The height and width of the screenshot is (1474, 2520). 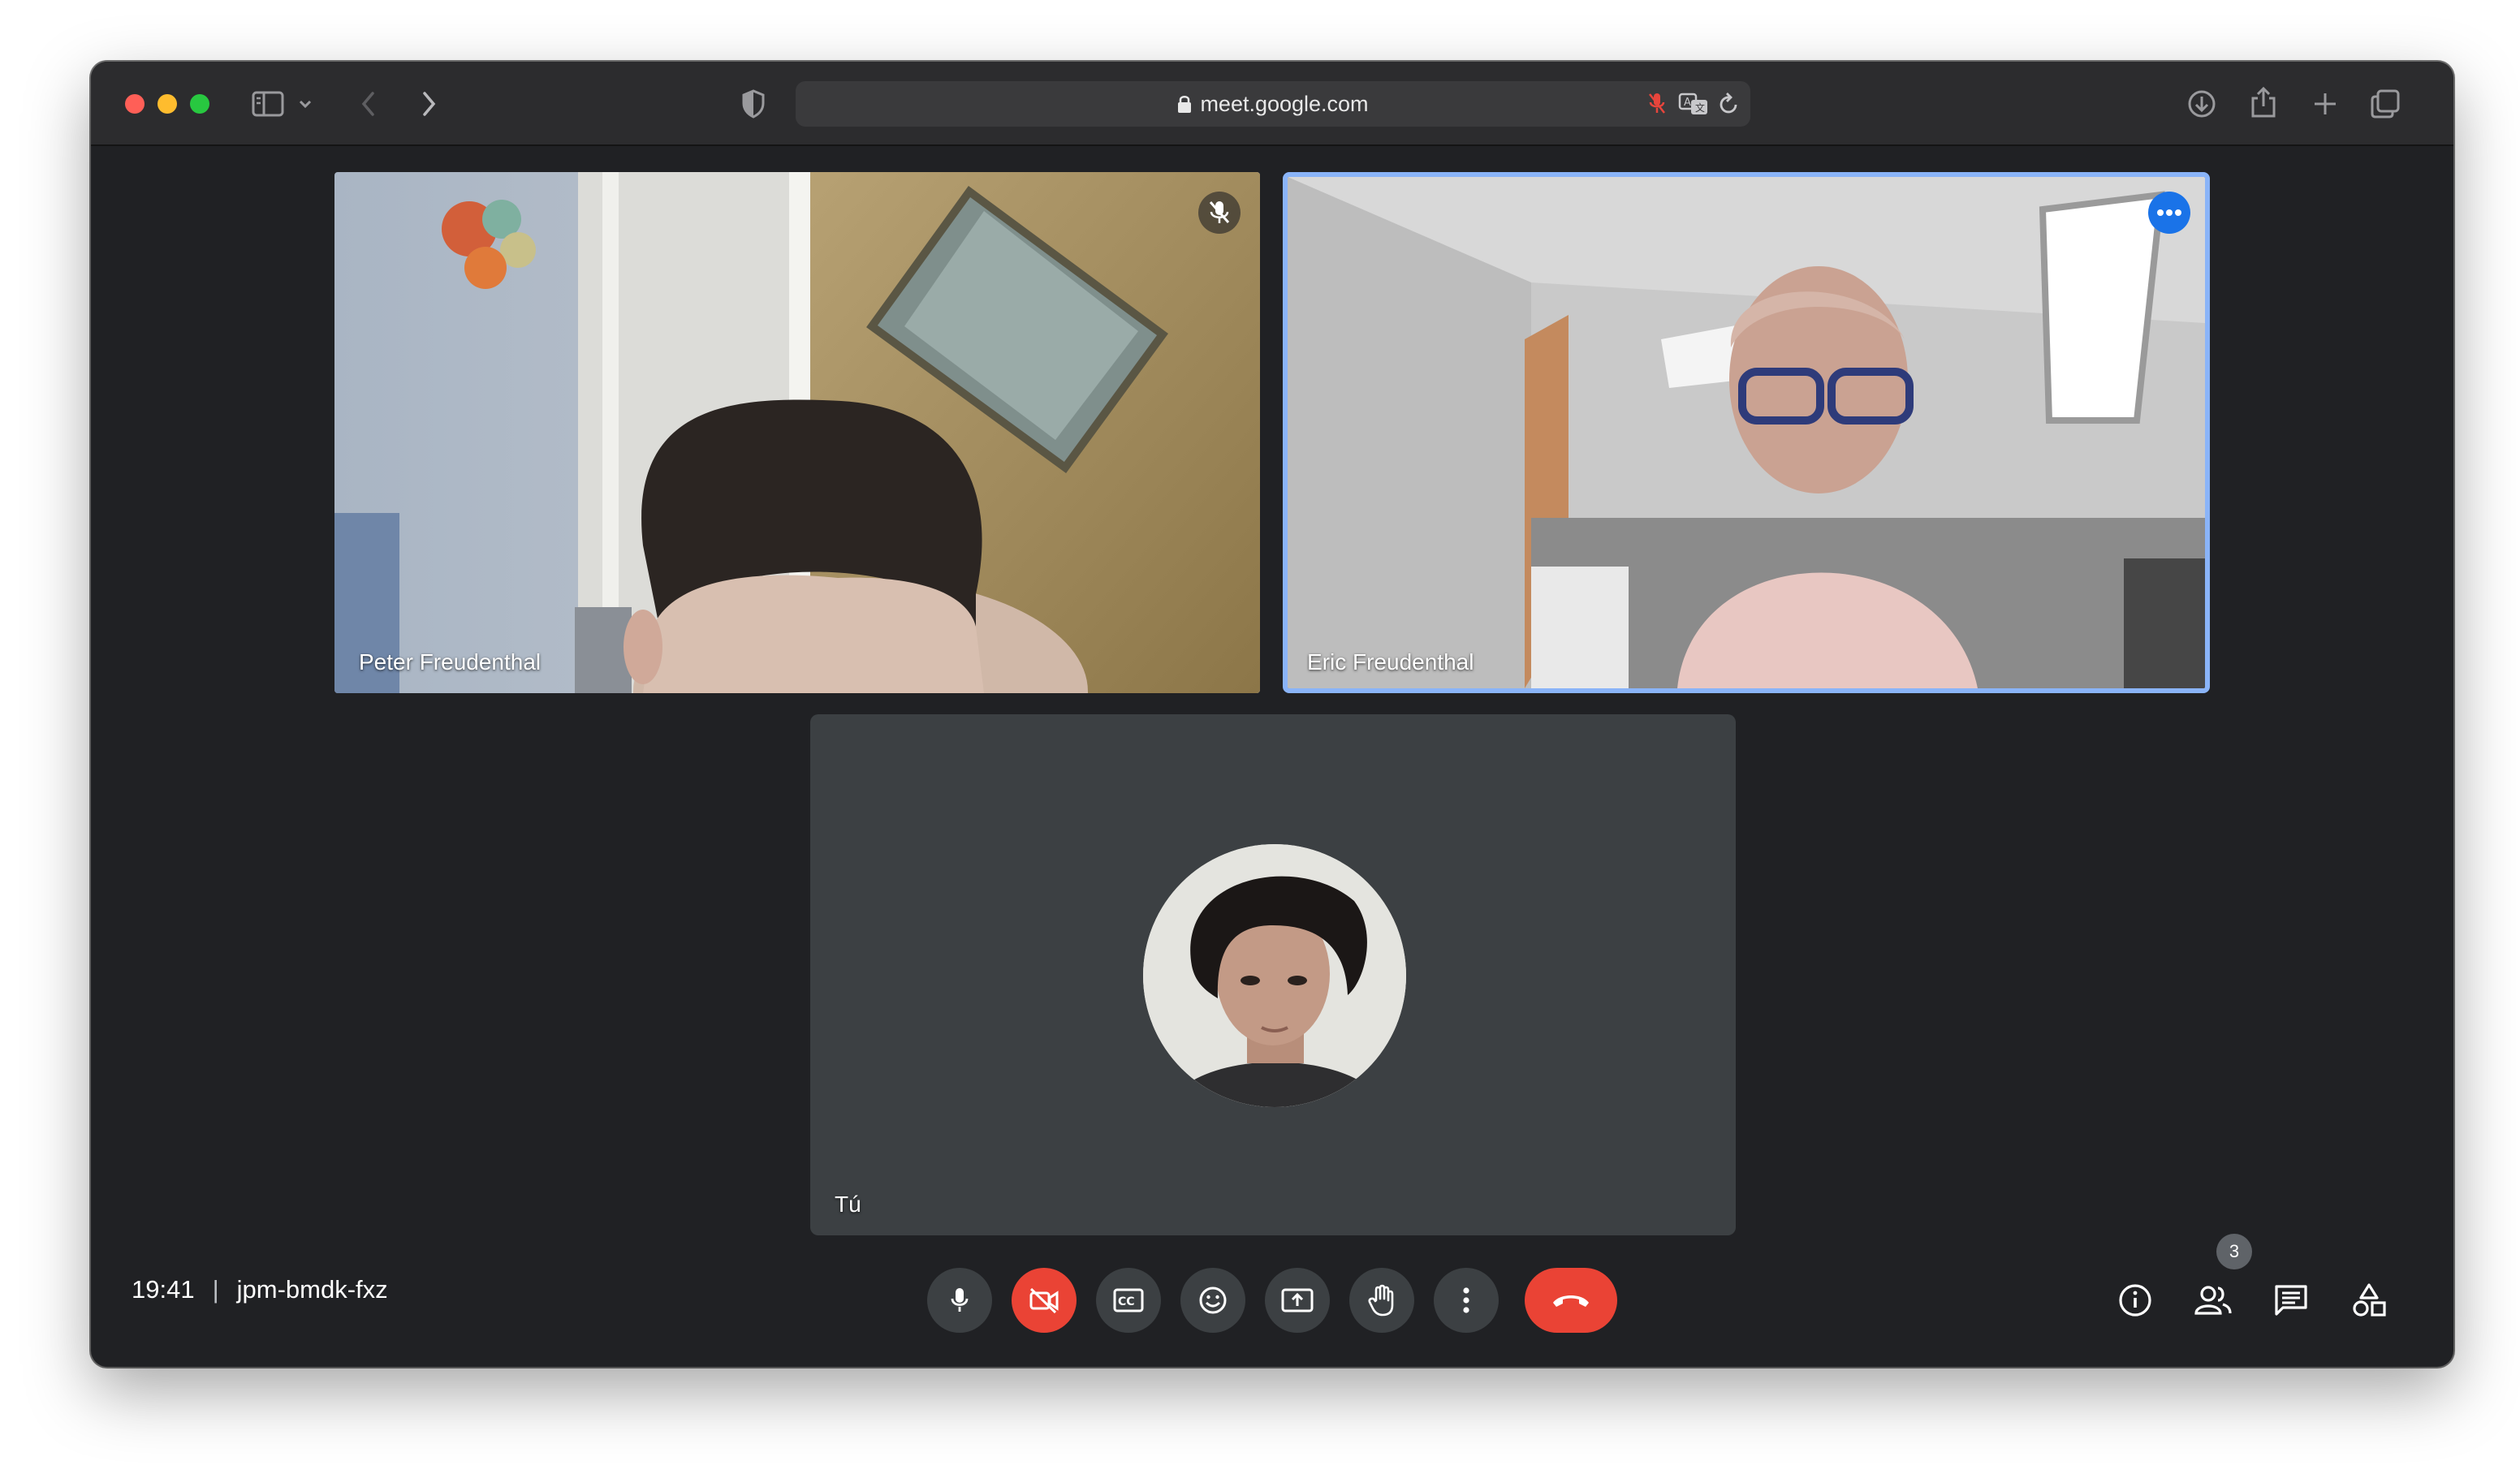 I want to click on mic-off-icon, so click(x=1220, y=212).